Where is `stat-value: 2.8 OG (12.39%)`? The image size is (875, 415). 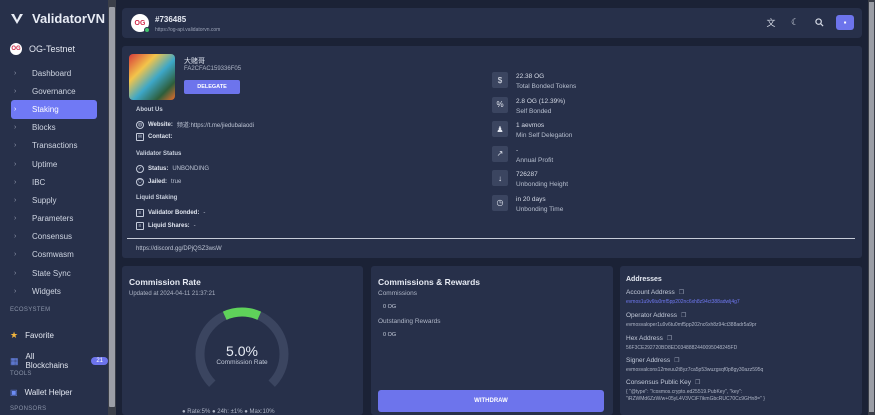
stat-value: 2.8 OG (12.39%) is located at coordinates (541, 101).